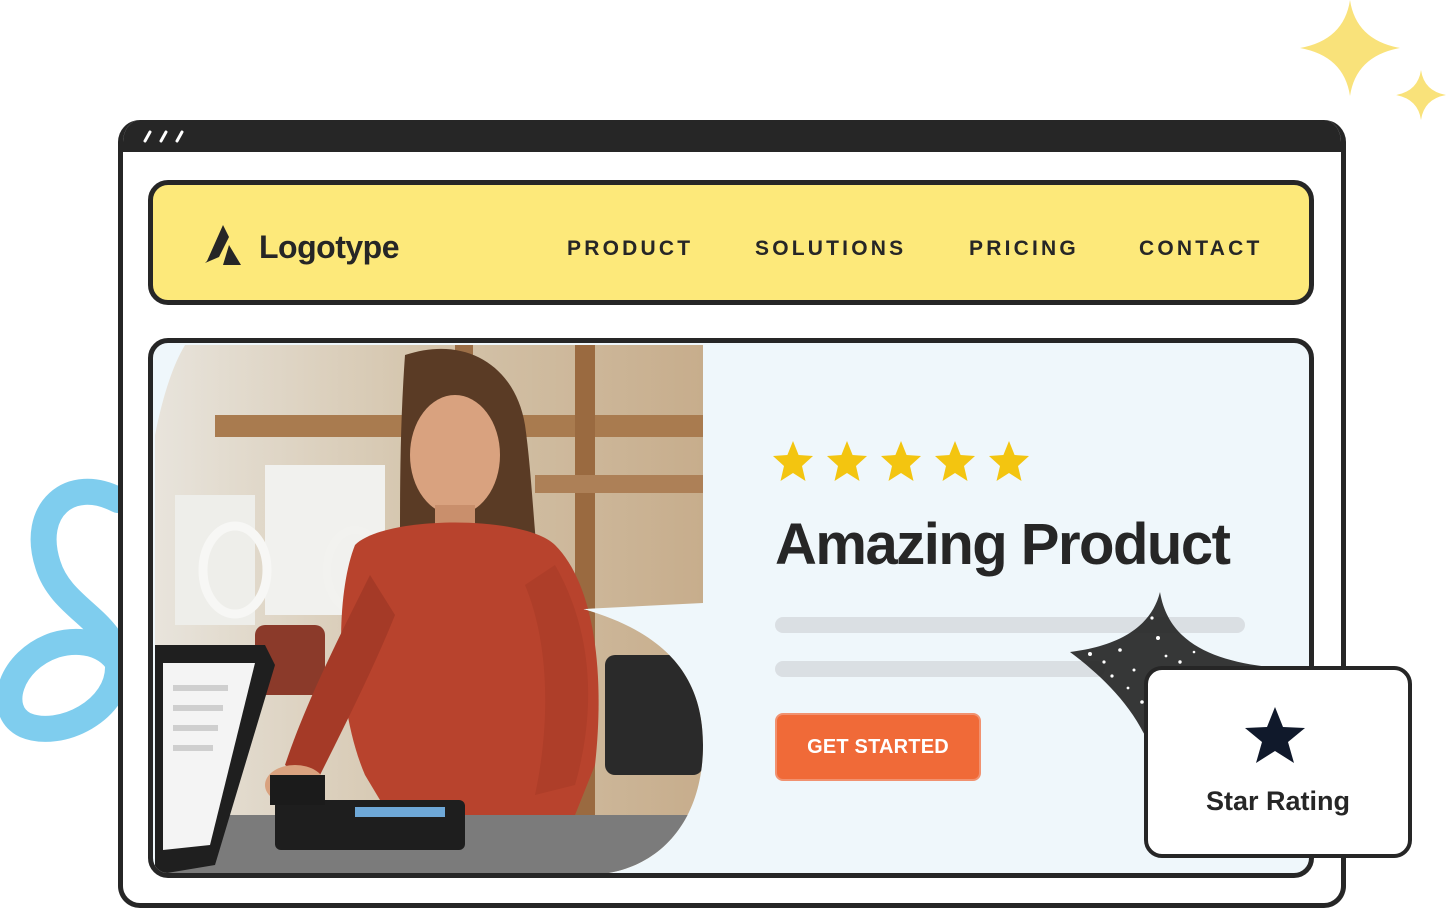 This screenshot has width=1446, height=910. I want to click on nav-links: PRODUCT SOLUTIONS PRICING CONTACT, so click(731, 242).